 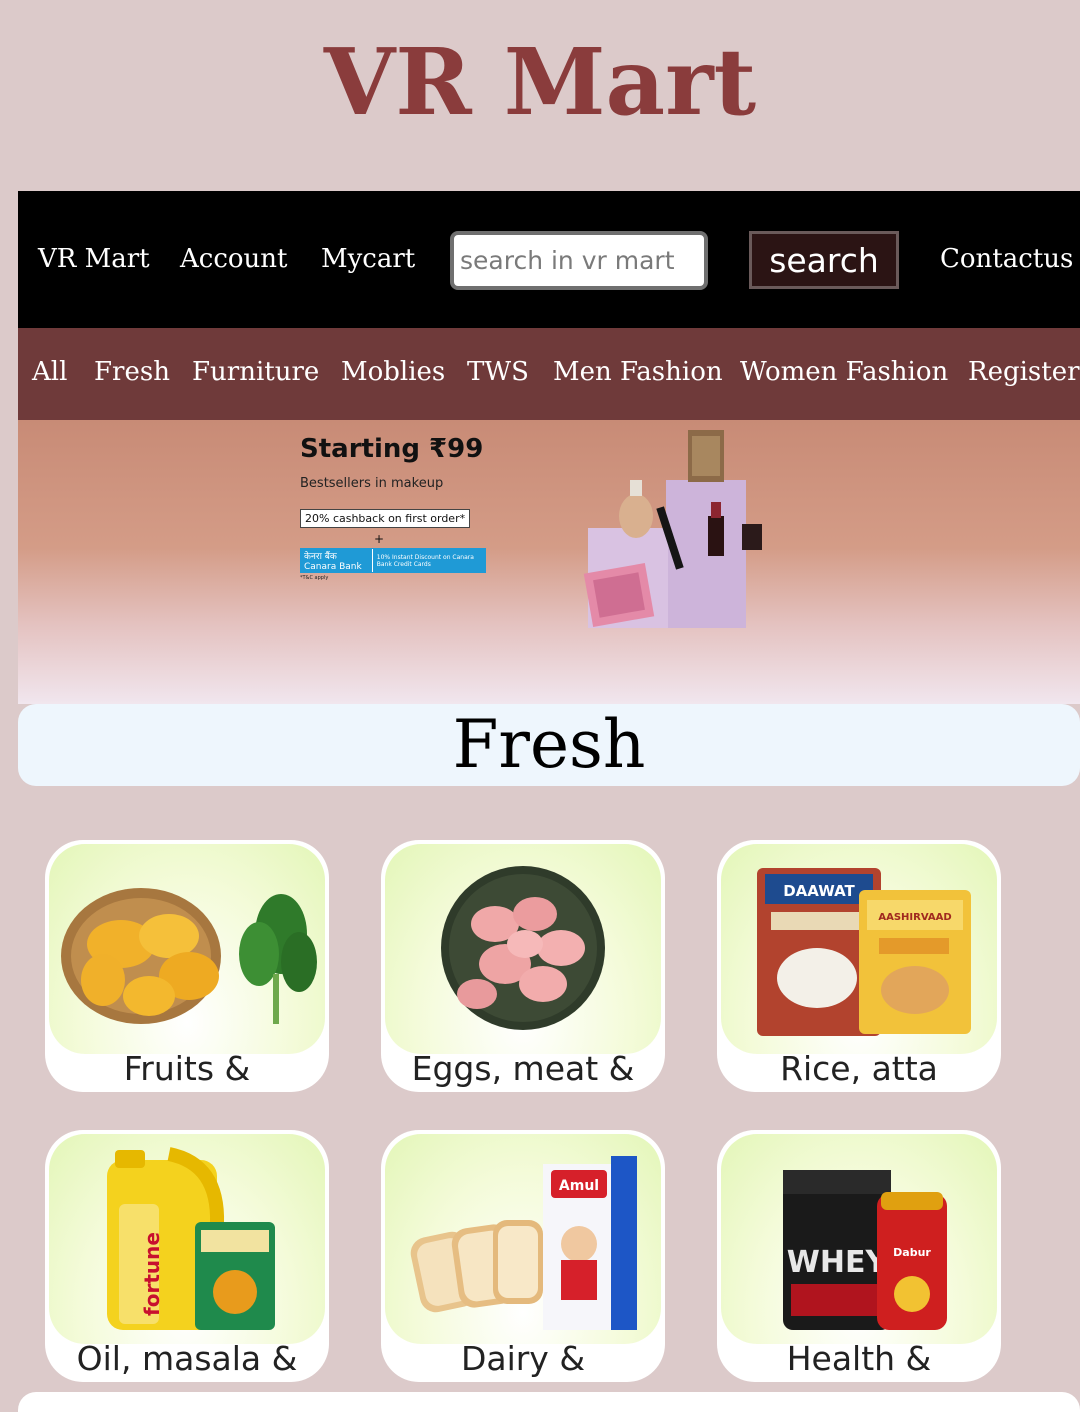 I want to click on category-card-dairy: Amul Dairy &, so click(x=523, y=1256).